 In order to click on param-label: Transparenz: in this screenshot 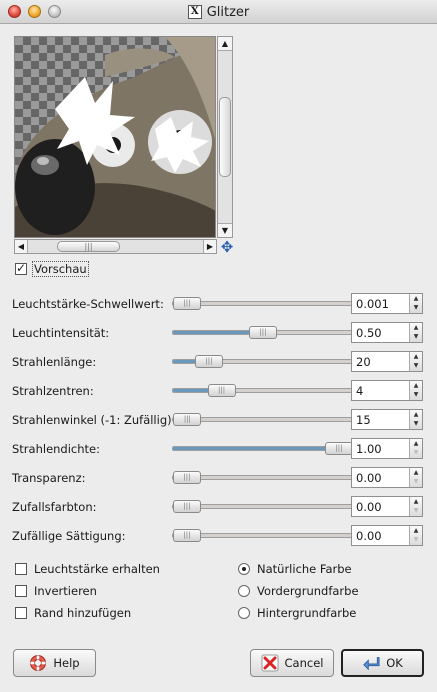, I will do `click(49, 478)`.